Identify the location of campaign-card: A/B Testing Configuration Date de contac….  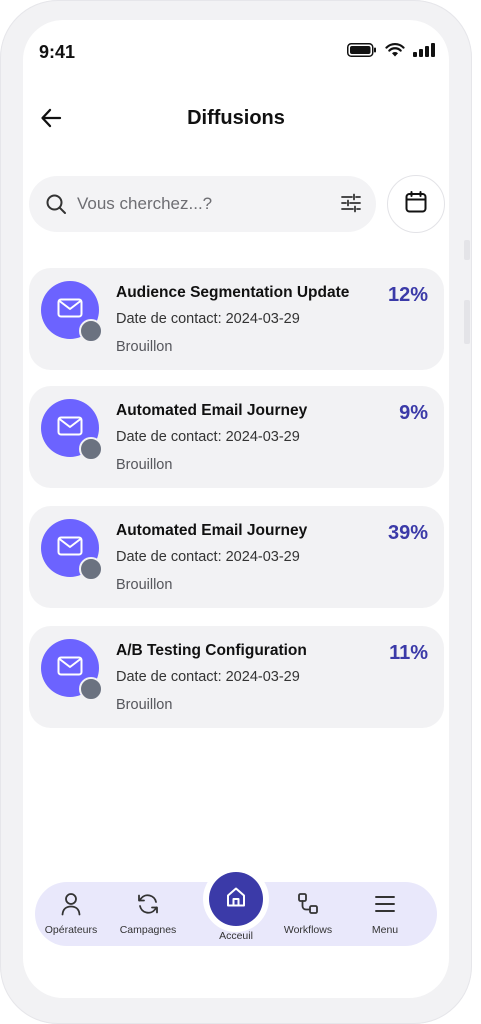
(236, 677).